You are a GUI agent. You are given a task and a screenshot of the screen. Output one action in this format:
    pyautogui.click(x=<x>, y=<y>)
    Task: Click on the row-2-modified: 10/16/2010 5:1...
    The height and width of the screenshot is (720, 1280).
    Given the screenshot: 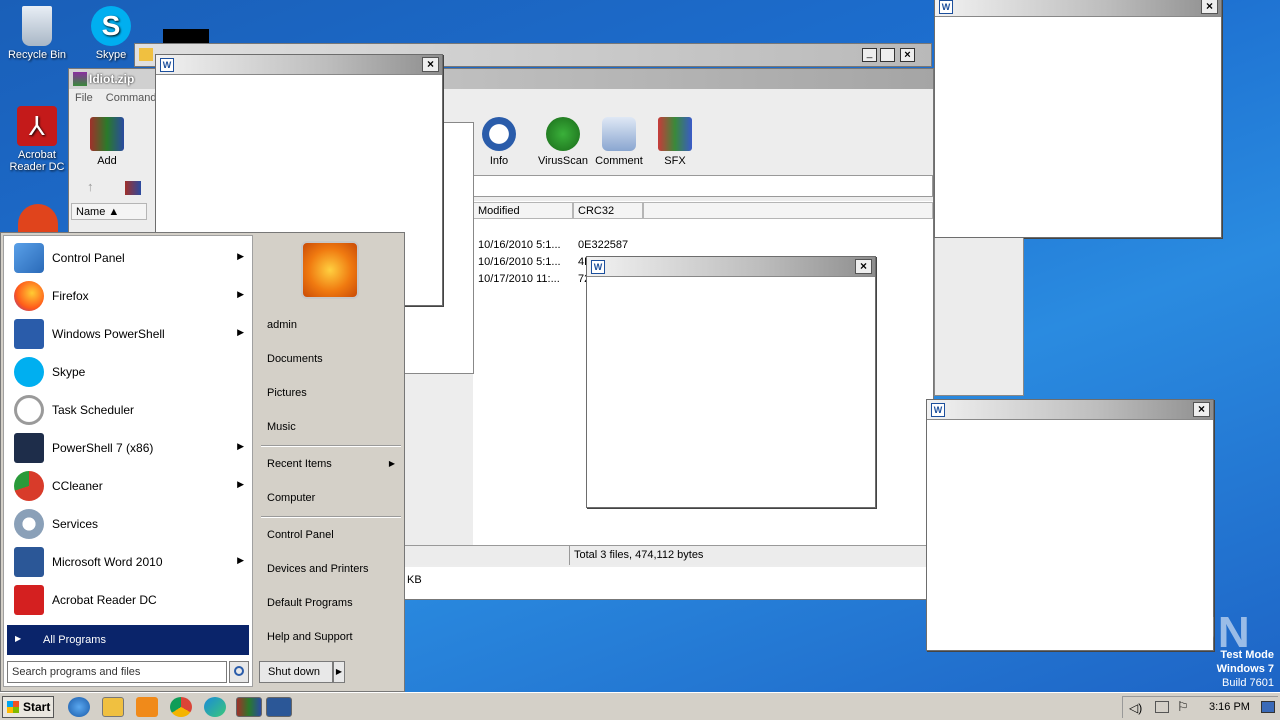 What is the action you would take?
    pyautogui.click(x=519, y=262)
    